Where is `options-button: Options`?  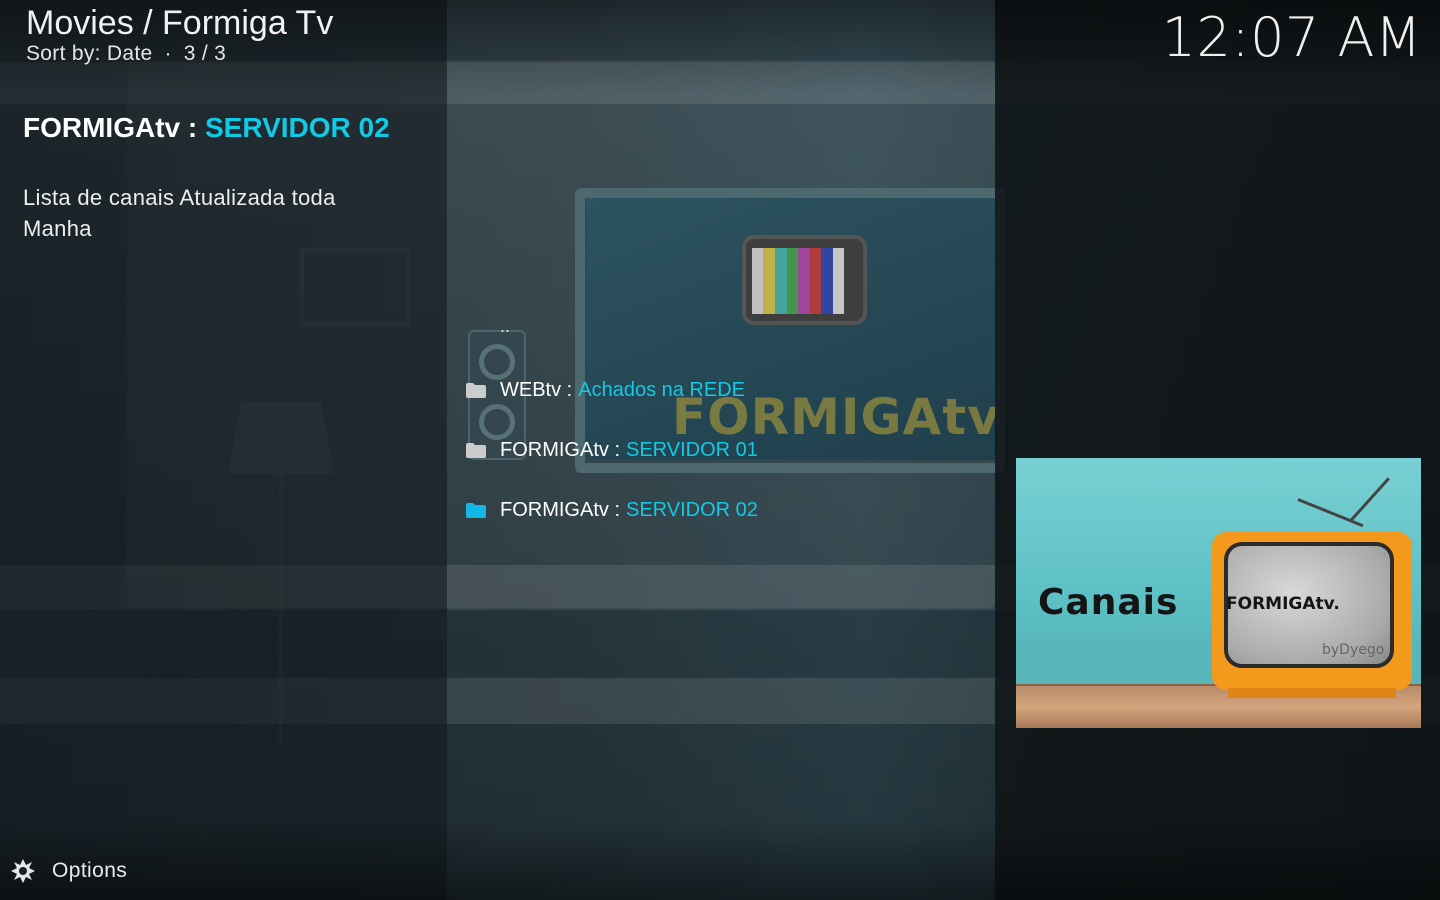
options-button: Options is located at coordinates (68, 871).